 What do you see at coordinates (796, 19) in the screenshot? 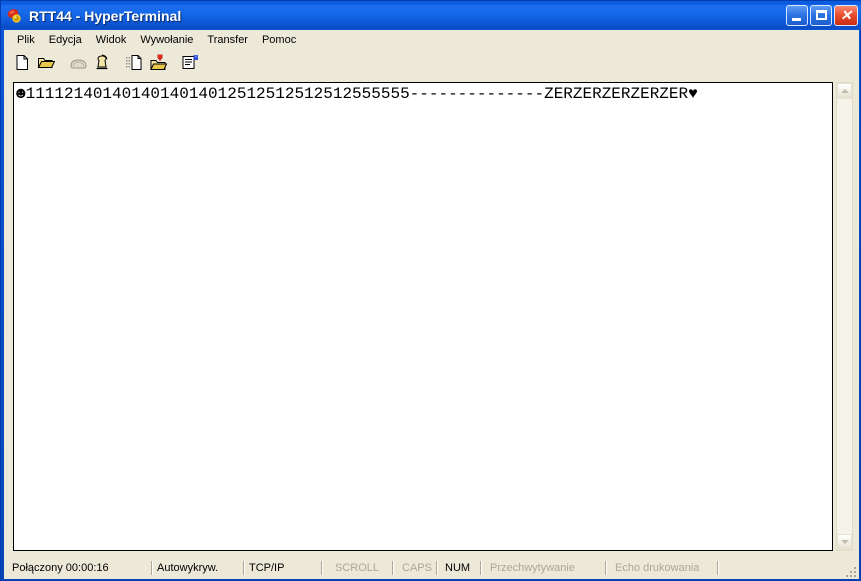
I see `minimize-icon` at bounding box center [796, 19].